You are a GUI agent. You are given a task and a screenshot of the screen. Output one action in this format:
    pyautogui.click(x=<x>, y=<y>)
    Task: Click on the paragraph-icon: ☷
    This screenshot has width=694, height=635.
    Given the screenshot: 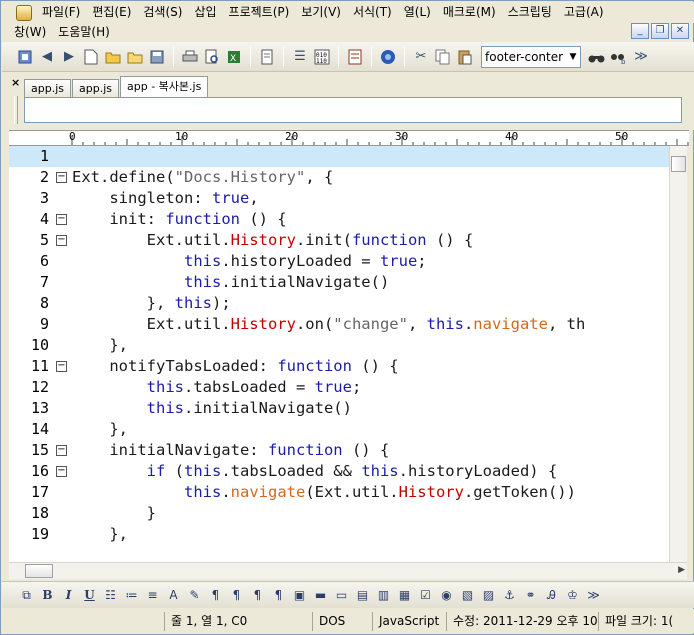 What is the action you would take?
    pyautogui.click(x=110, y=595)
    